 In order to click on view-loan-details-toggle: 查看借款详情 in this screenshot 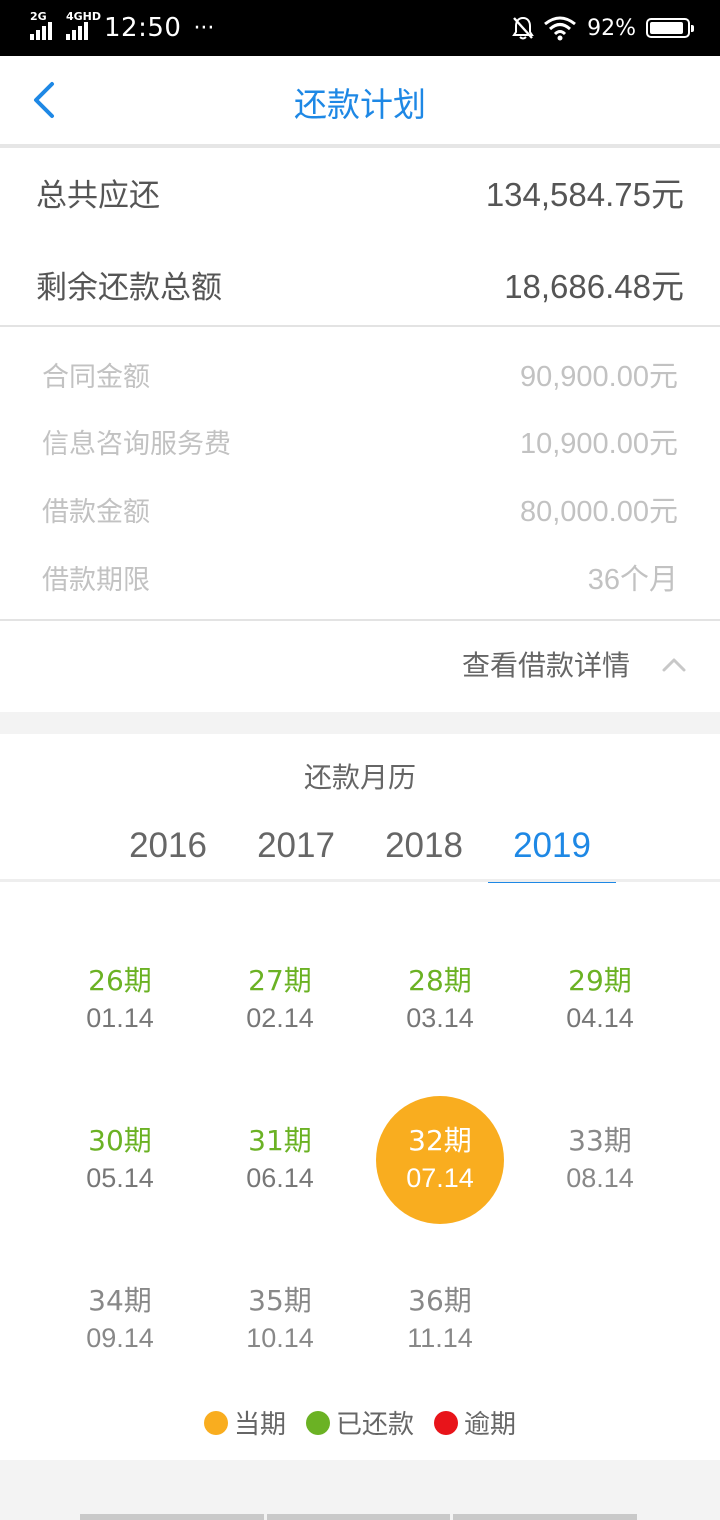, I will do `click(575, 664)`.